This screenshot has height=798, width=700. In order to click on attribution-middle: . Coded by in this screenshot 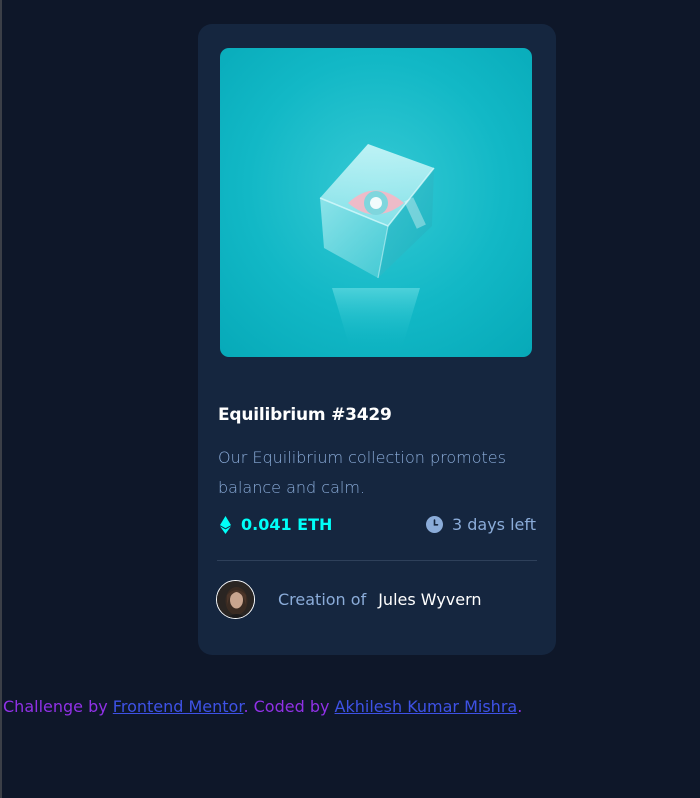, I will do `click(289, 706)`.